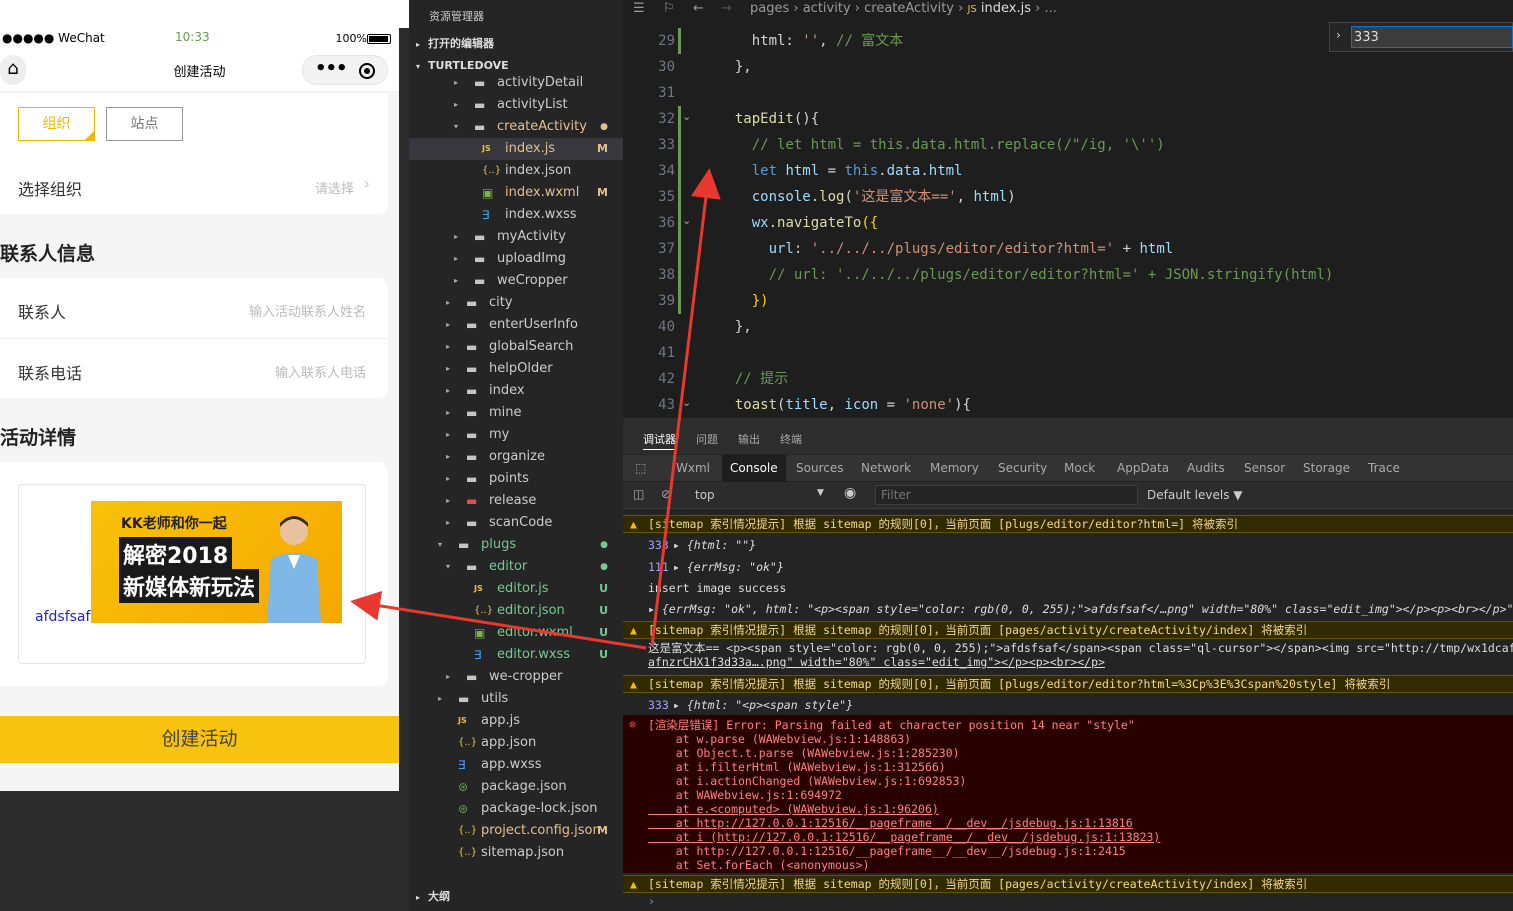  I want to click on log-object: ▸ {errMsg: "ok"}, so click(728, 567).